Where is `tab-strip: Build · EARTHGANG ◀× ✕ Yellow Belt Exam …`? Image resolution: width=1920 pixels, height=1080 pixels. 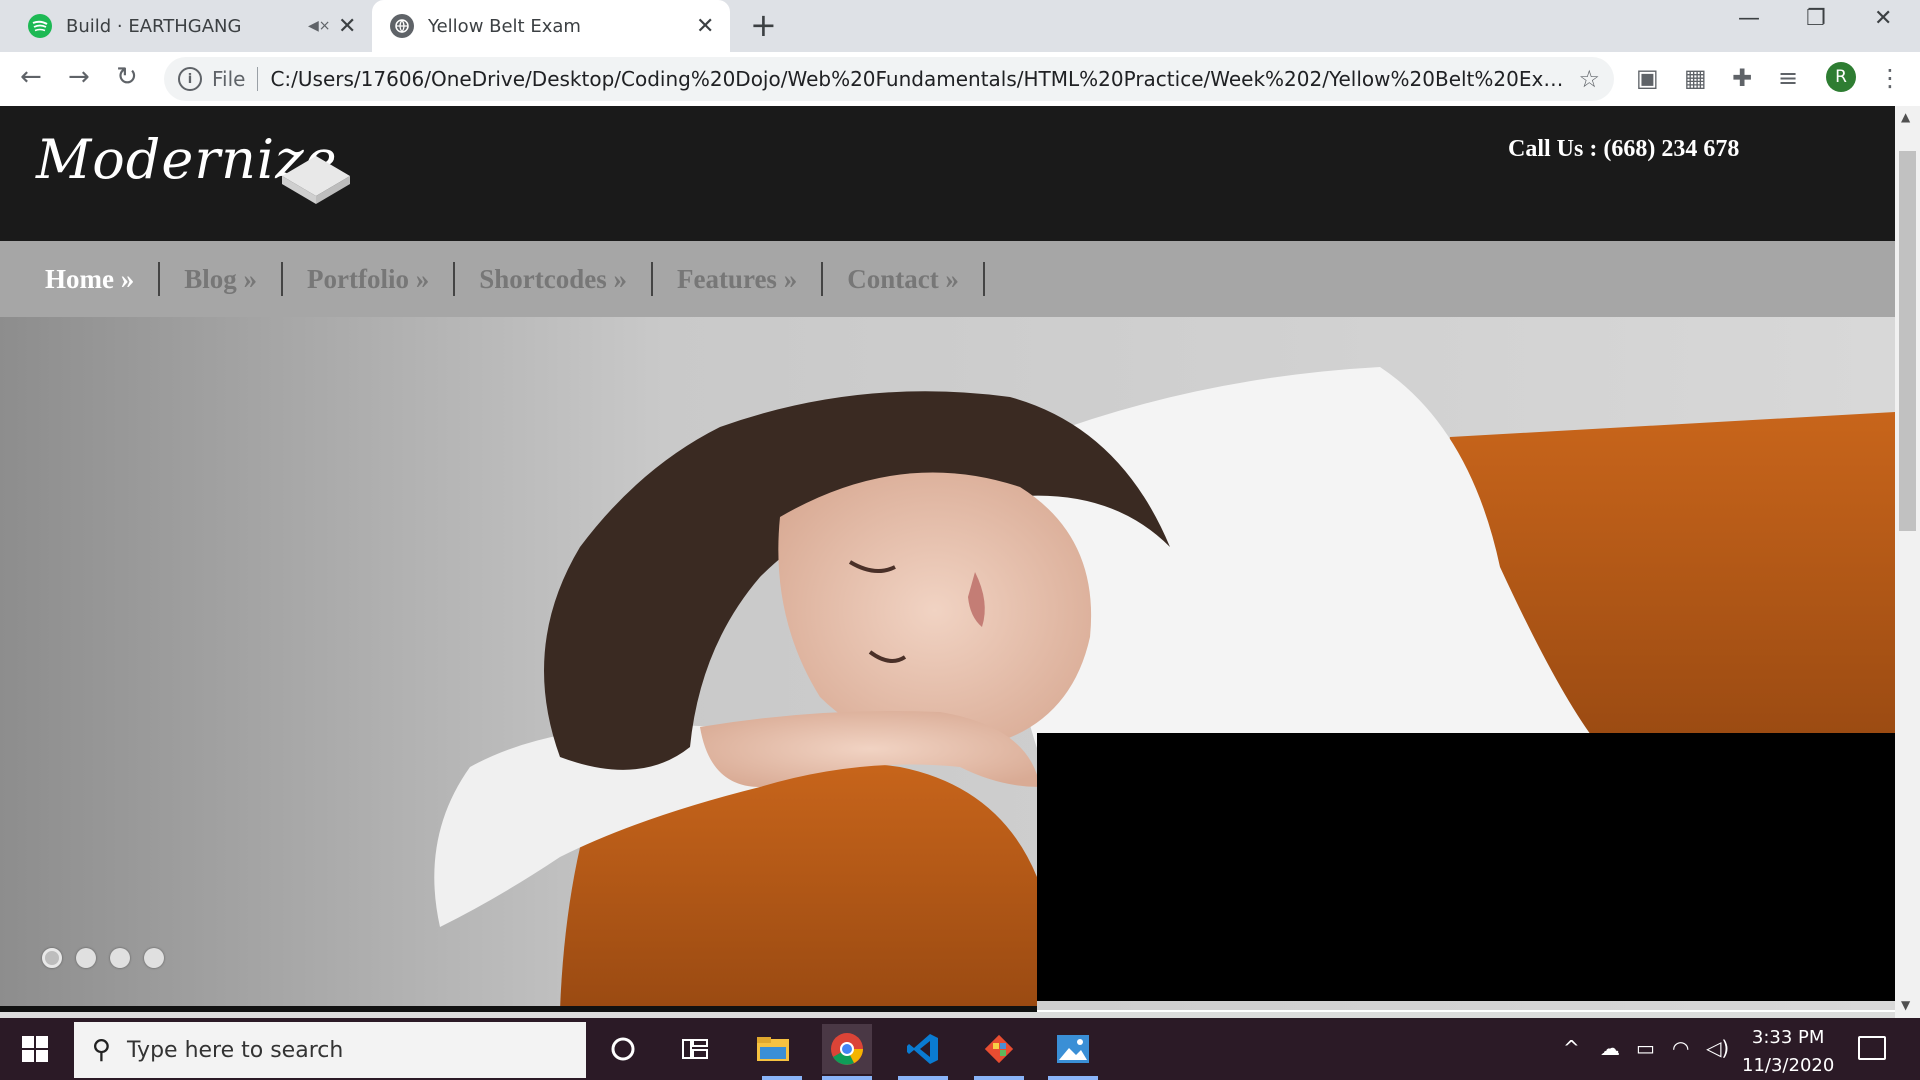 tab-strip: Build · EARTHGANG ◀× ✕ Yellow Belt Exam … is located at coordinates (960, 26).